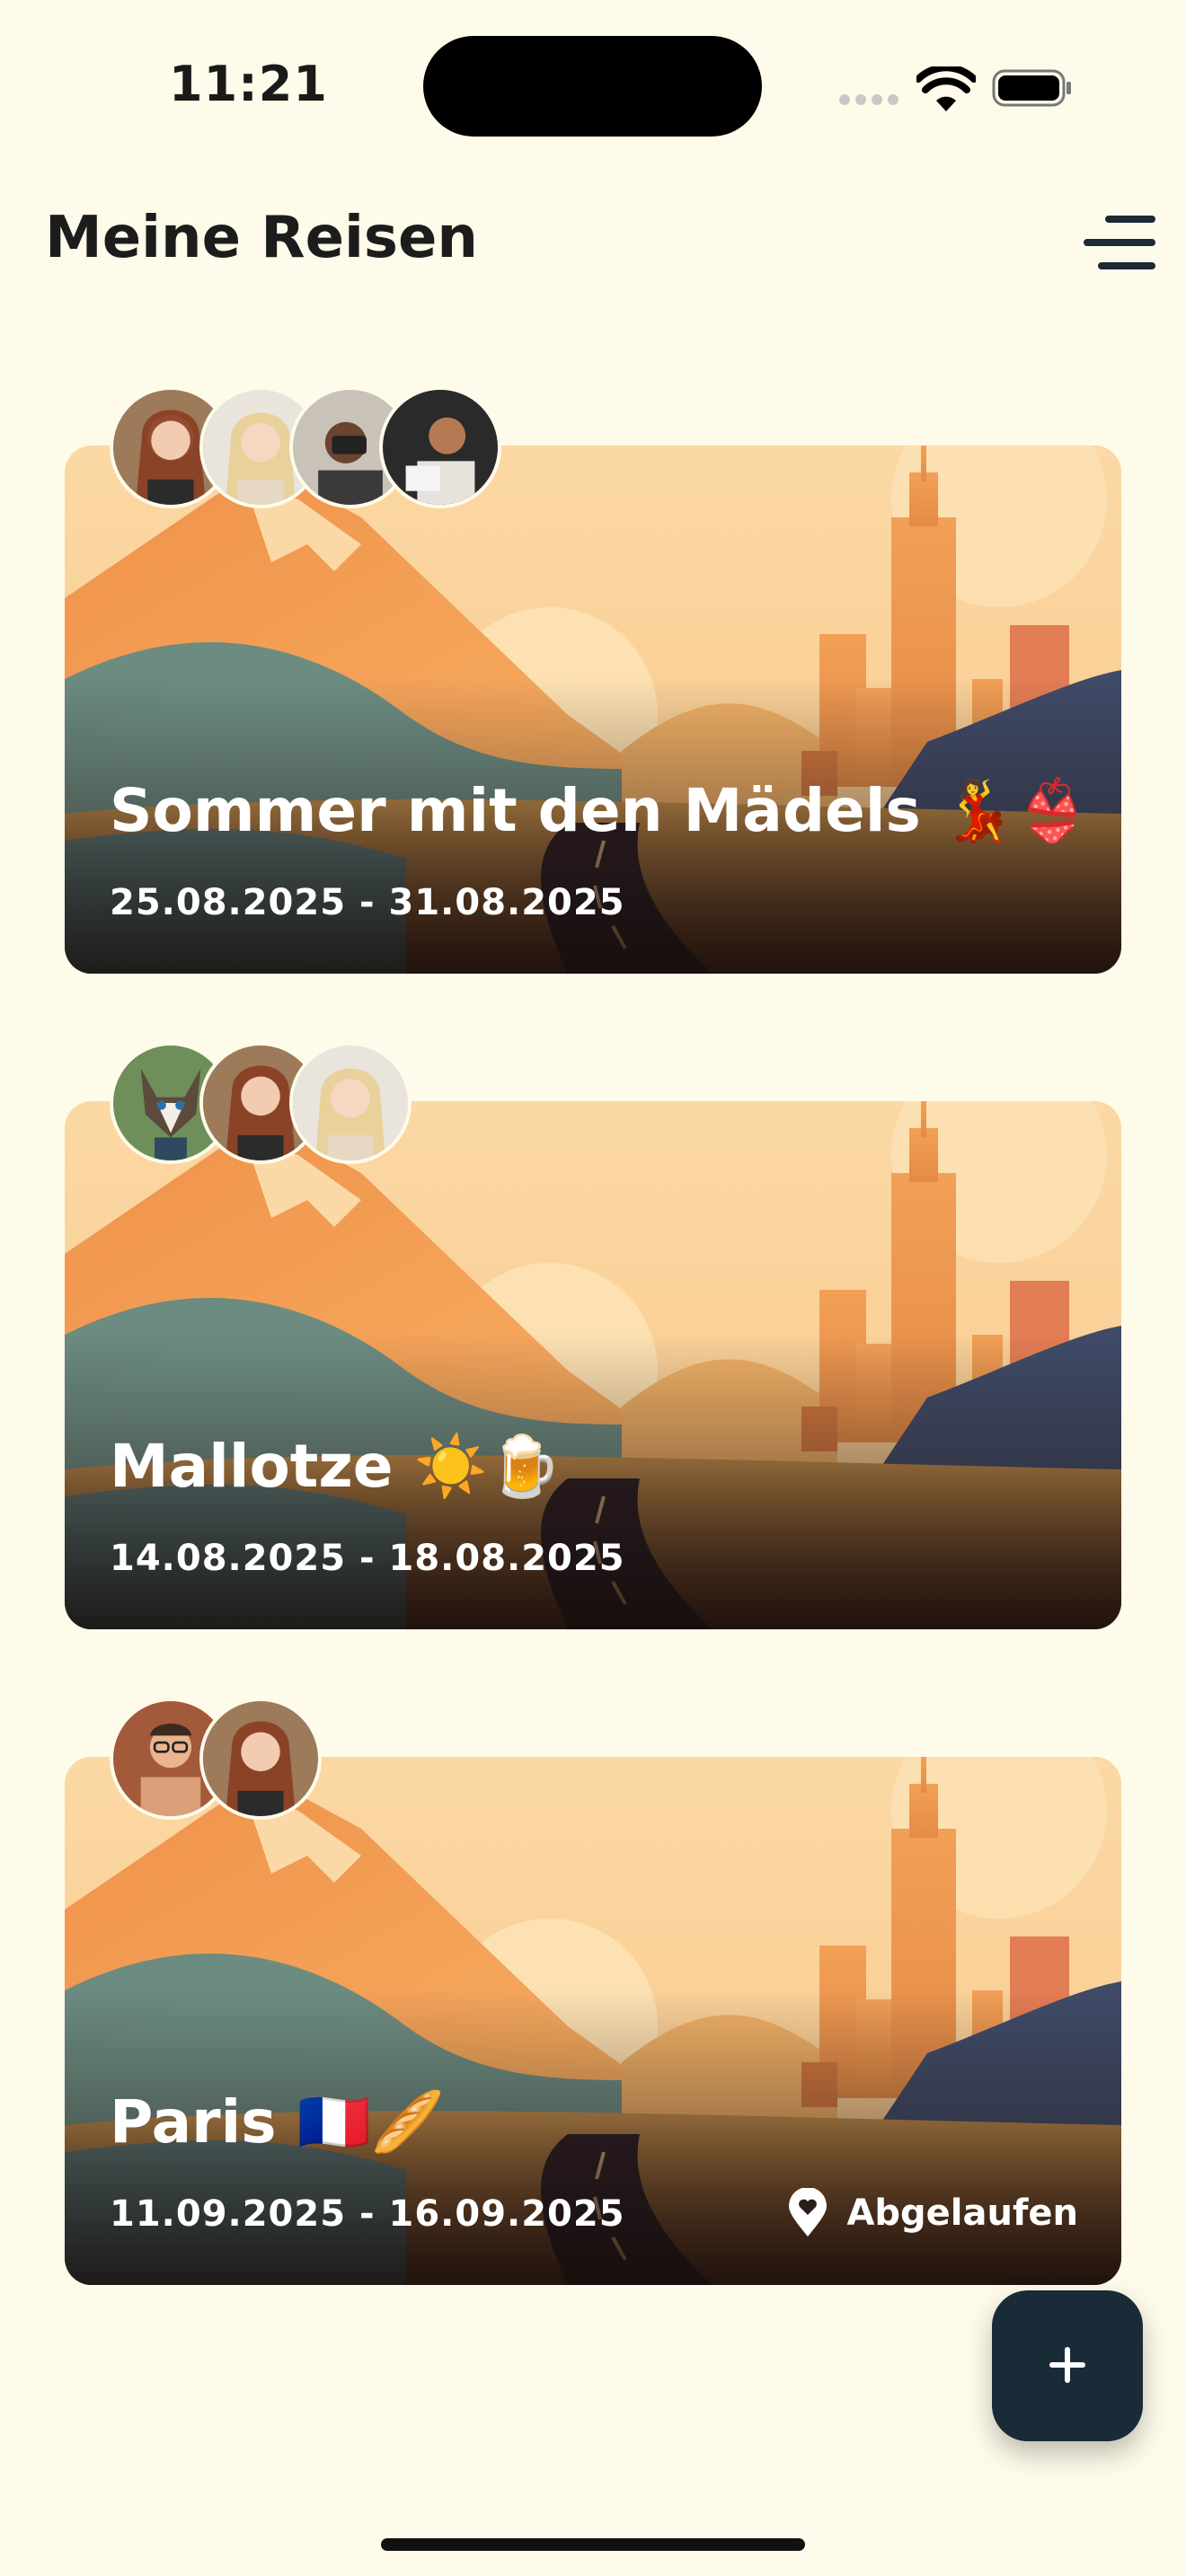 This screenshot has height=2576, width=1186. Describe the element at coordinates (593, 2544) in the screenshot. I see `home-indicator` at that location.